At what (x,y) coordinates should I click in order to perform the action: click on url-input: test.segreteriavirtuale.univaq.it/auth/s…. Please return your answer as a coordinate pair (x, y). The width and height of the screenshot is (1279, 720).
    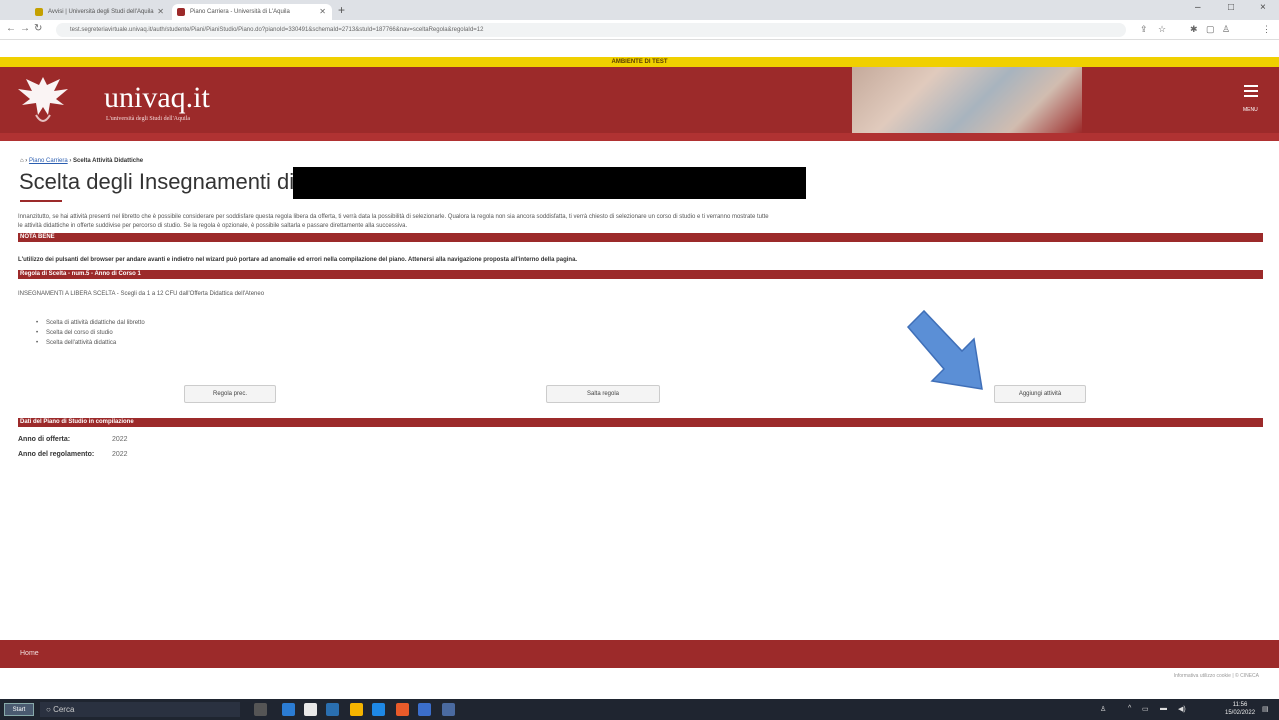
    Looking at the image, I should click on (591, 30).